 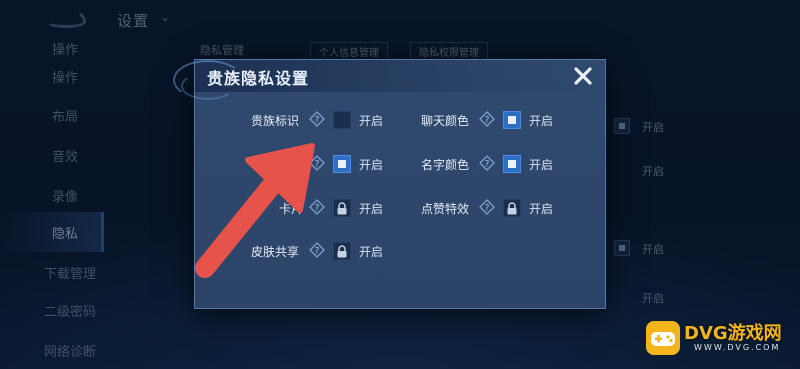 What do you see at coordinates (275, 121) in the screenshot?
I see `option-label: 贵族标识` at bounding box center [275, 121].